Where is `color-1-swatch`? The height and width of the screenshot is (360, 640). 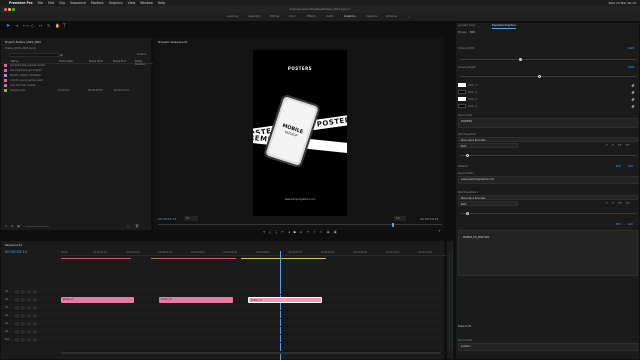 color-1-swatch is located at coordinates (462, 85).